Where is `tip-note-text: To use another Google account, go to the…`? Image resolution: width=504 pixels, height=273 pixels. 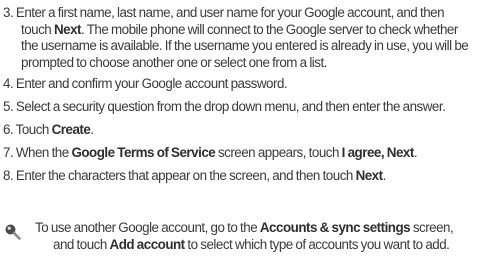 tip-note-text: To use another Google account, go to the… is located at coordinates (244, 237).